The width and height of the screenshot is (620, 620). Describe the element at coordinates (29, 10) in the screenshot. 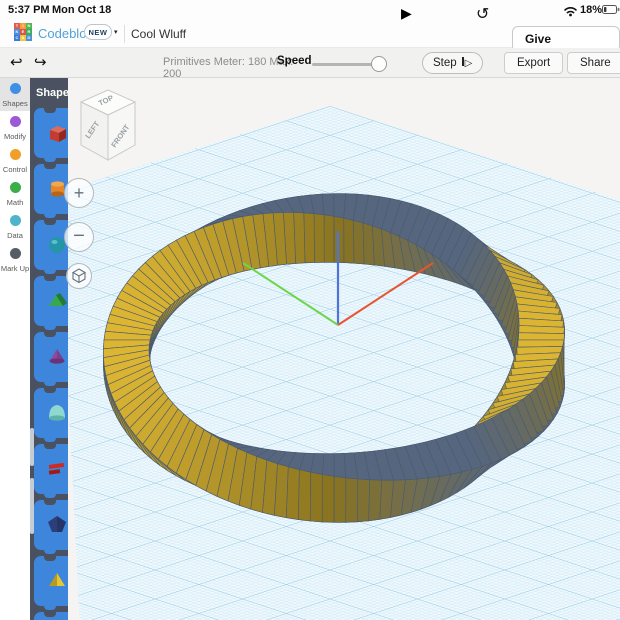

I see `status-time: 5:37 PM` at that location.